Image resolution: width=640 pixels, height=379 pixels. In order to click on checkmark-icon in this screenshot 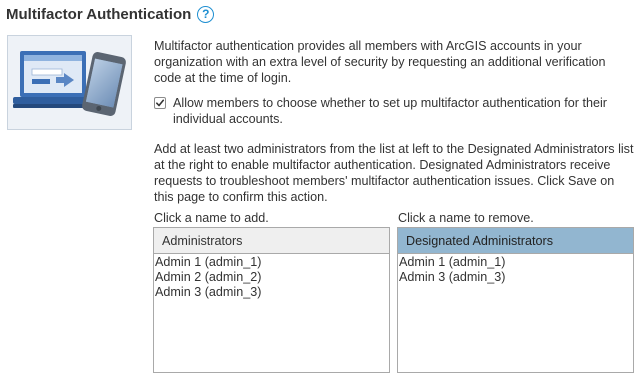, I will do `click(160, 103)`.